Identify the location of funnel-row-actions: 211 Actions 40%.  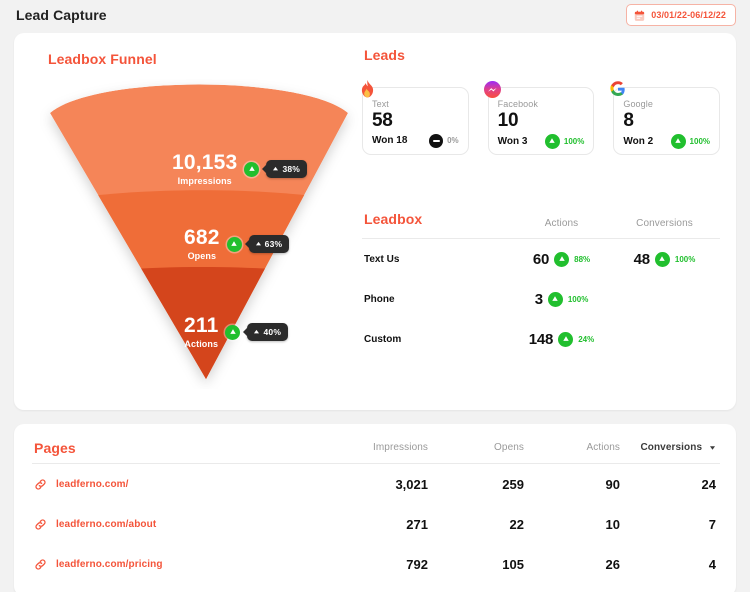
(236, 331).